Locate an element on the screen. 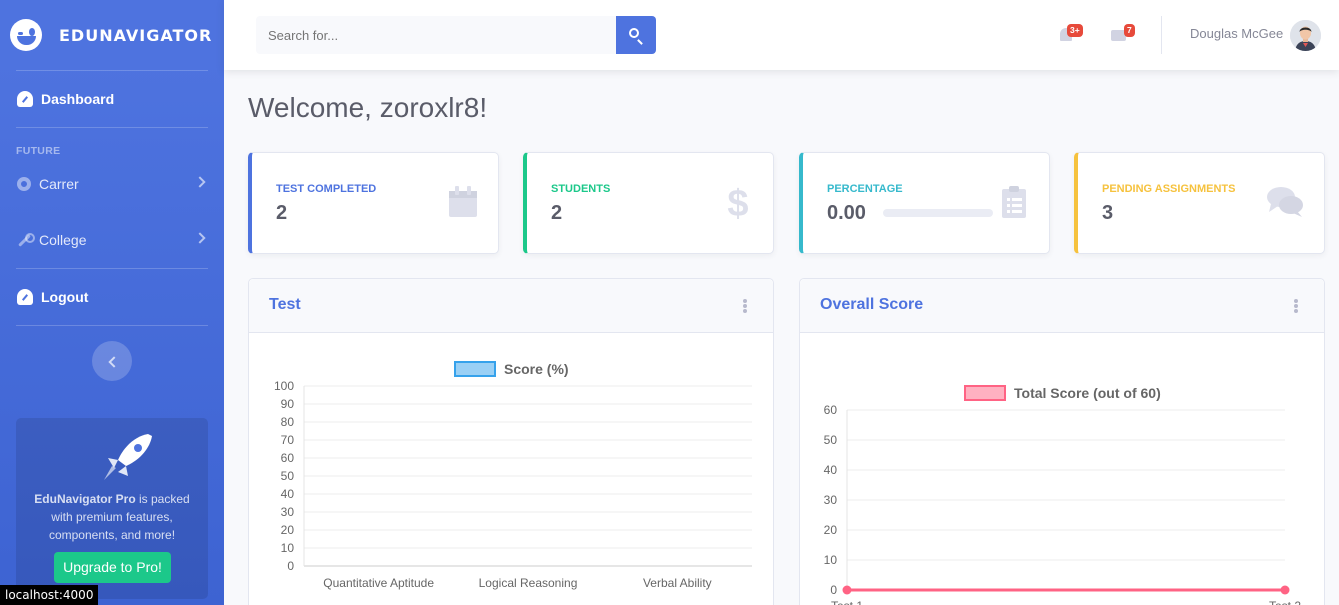 This screenshot has height=605, width=1339. stat-label: PERCENTAGE is located at coordinates (865, 189).